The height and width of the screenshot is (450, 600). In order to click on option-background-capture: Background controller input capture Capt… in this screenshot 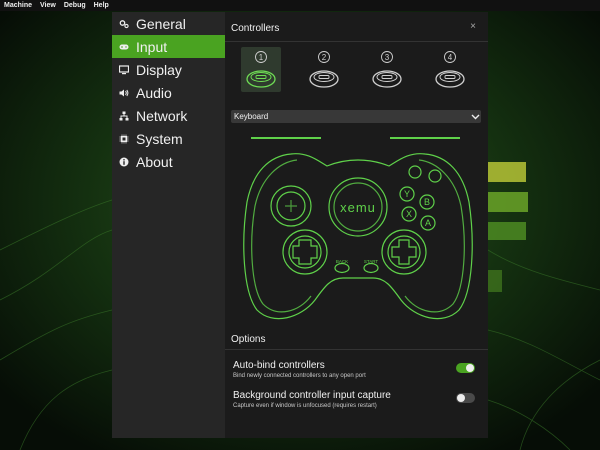, I will do `click(358, 399)`.